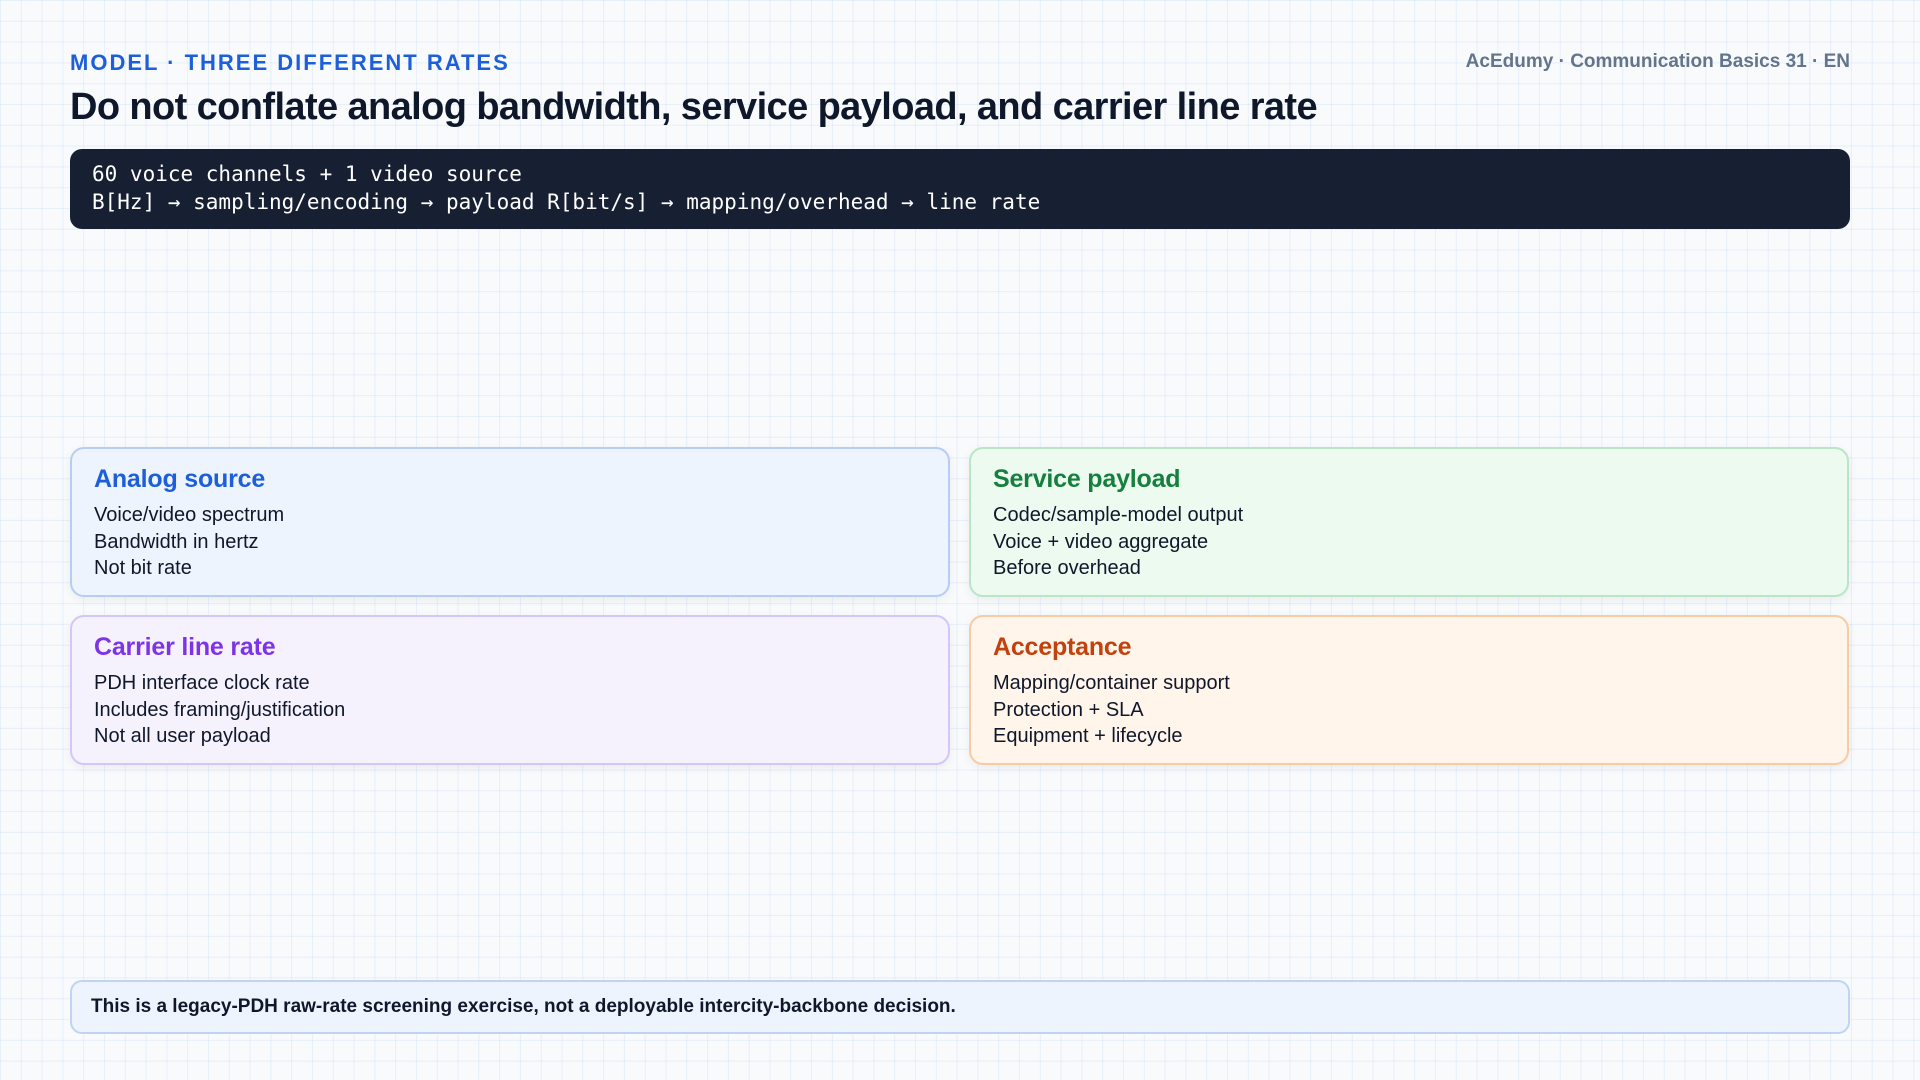 This screenshot has height=1080, width=1920. Describe the element at coordinates (220, 709) in the screenshot. I see `card-line: Includes framing/justification` at that location.